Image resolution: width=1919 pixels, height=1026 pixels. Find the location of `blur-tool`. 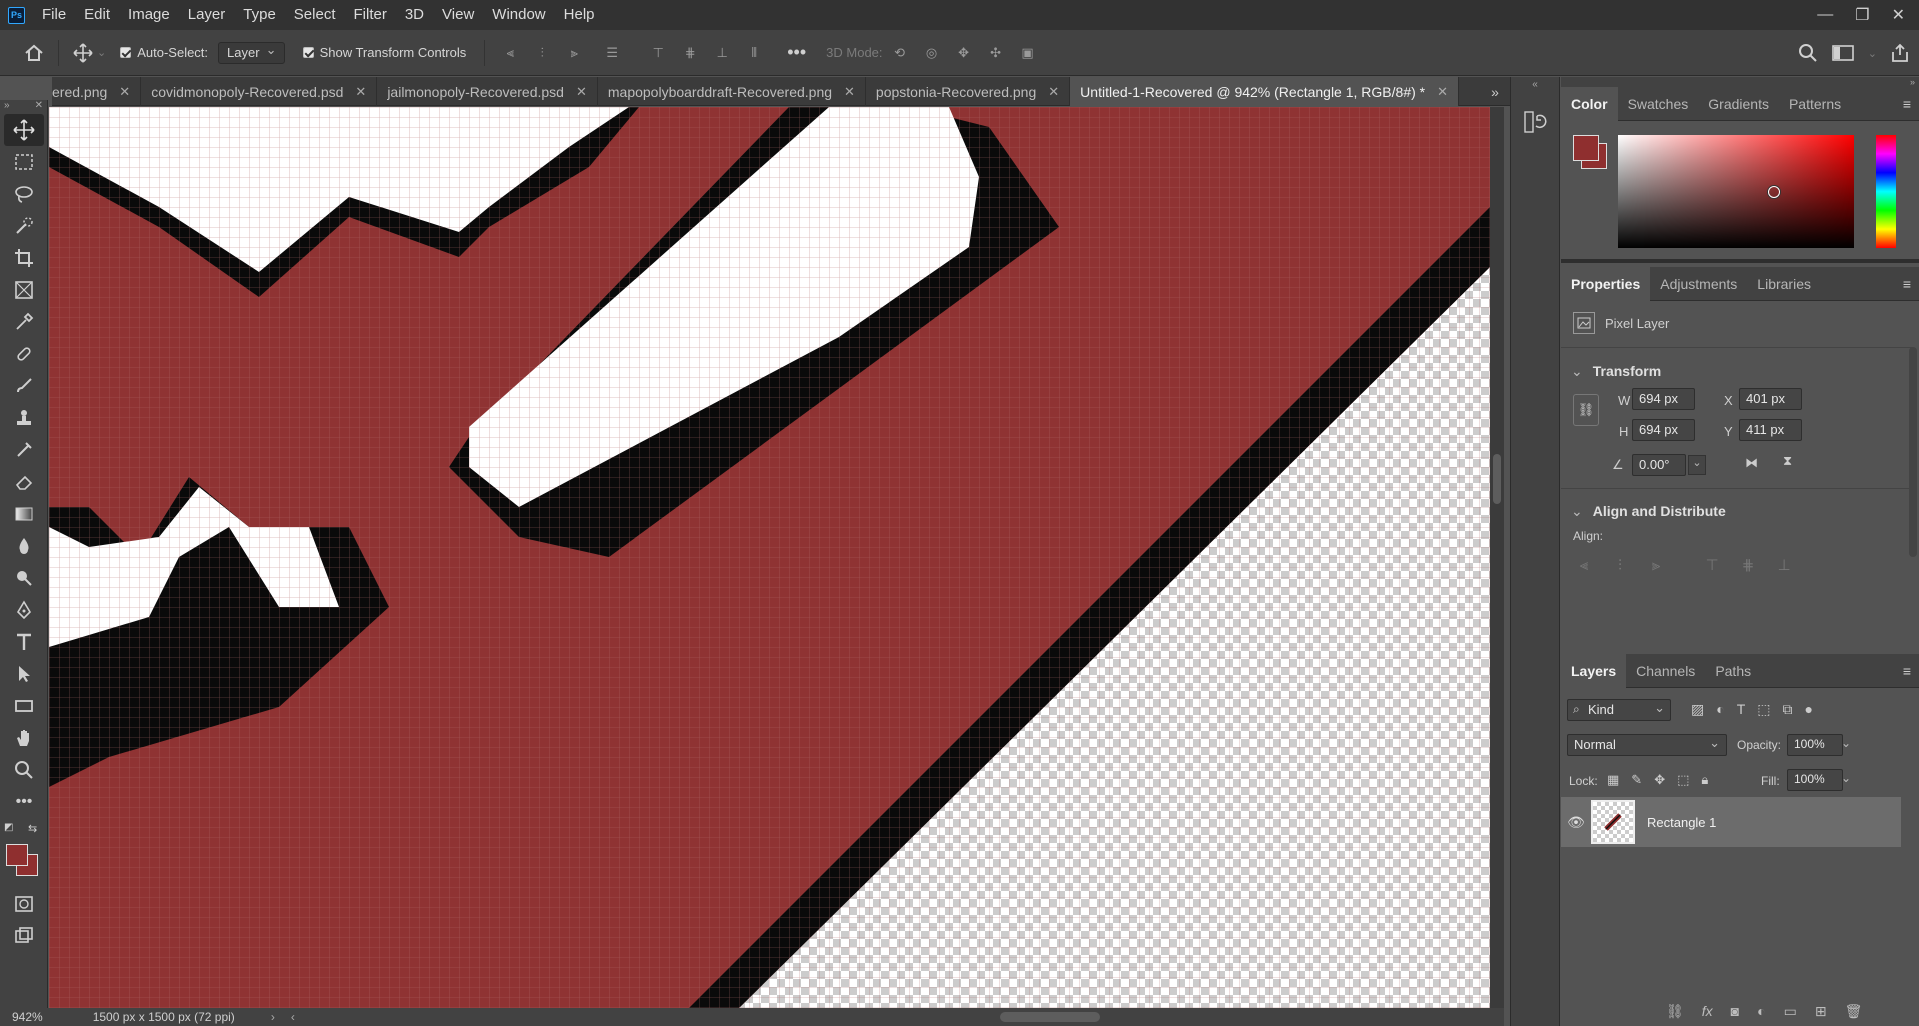

blur-tool is located at coordinates (24, 546).